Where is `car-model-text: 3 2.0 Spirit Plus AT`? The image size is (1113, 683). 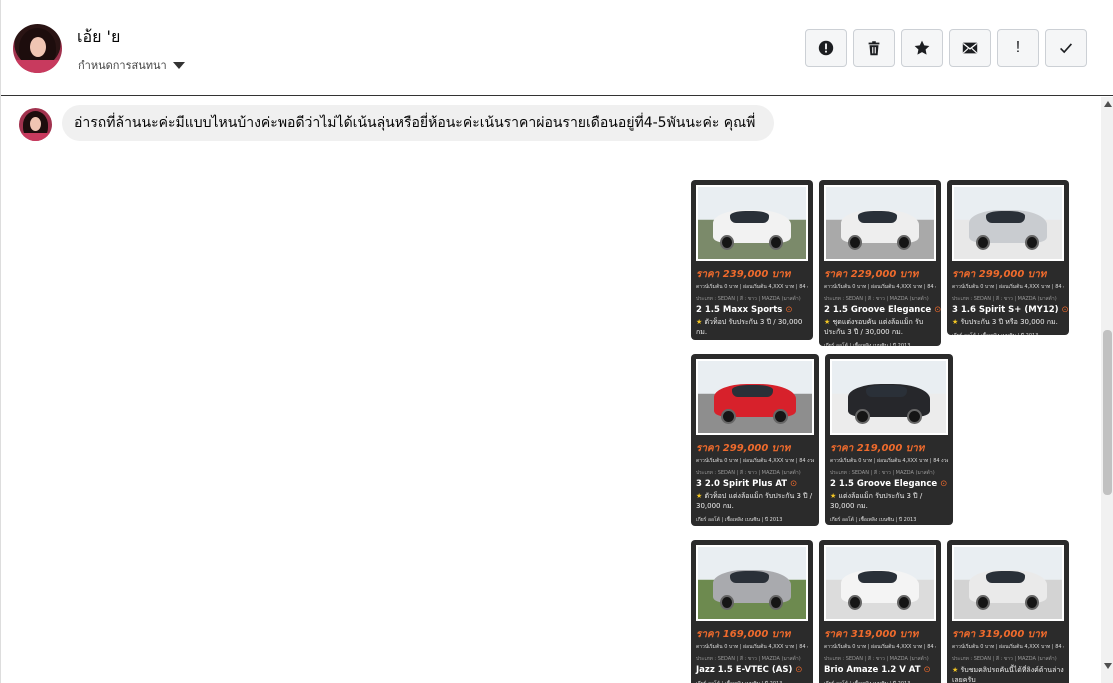 car-model-text: 3 2.0 Spirit Plus AT is located at coordinates (743, 484).